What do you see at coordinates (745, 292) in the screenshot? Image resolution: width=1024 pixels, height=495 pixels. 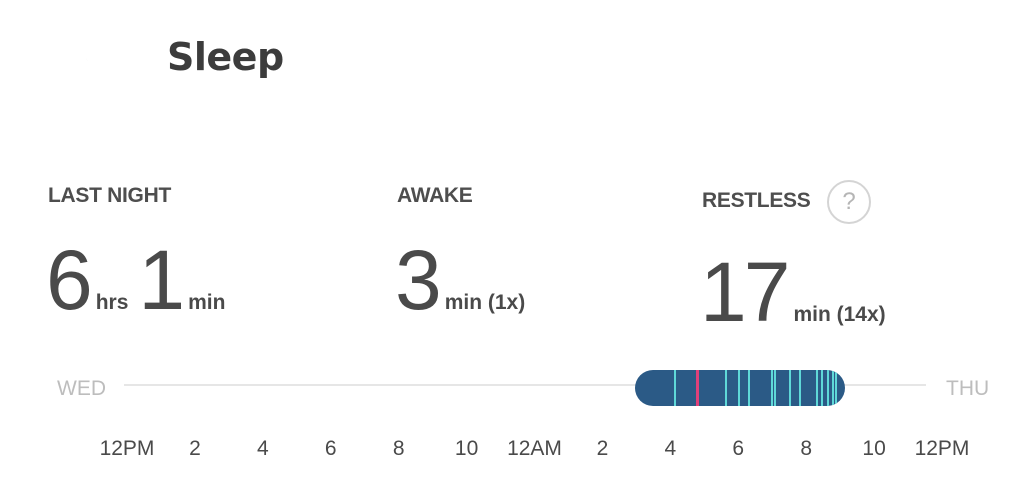 I see `restless-minutes: 17` at bounding box center [745, 292].